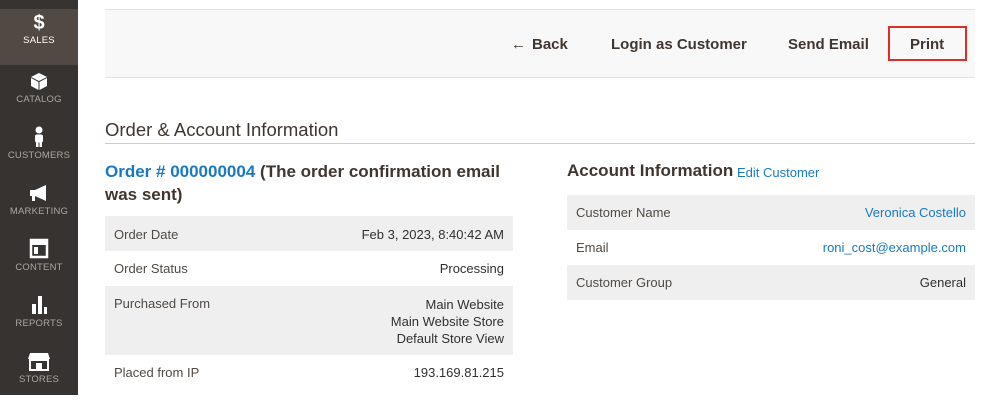  I want to click on nav-item-catalog: CATALOG, so click(39, 96).